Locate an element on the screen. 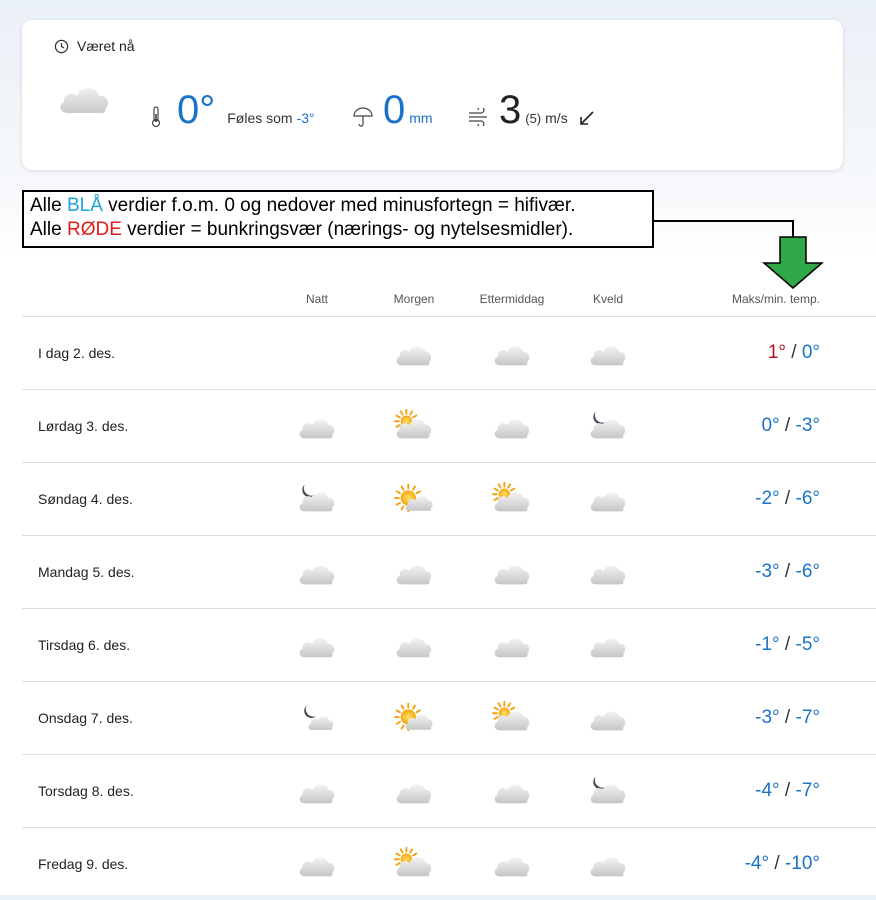 This screenshot has height=900, width=876. day-label: Mandag 5. des. is located at coordinates (86, 572).